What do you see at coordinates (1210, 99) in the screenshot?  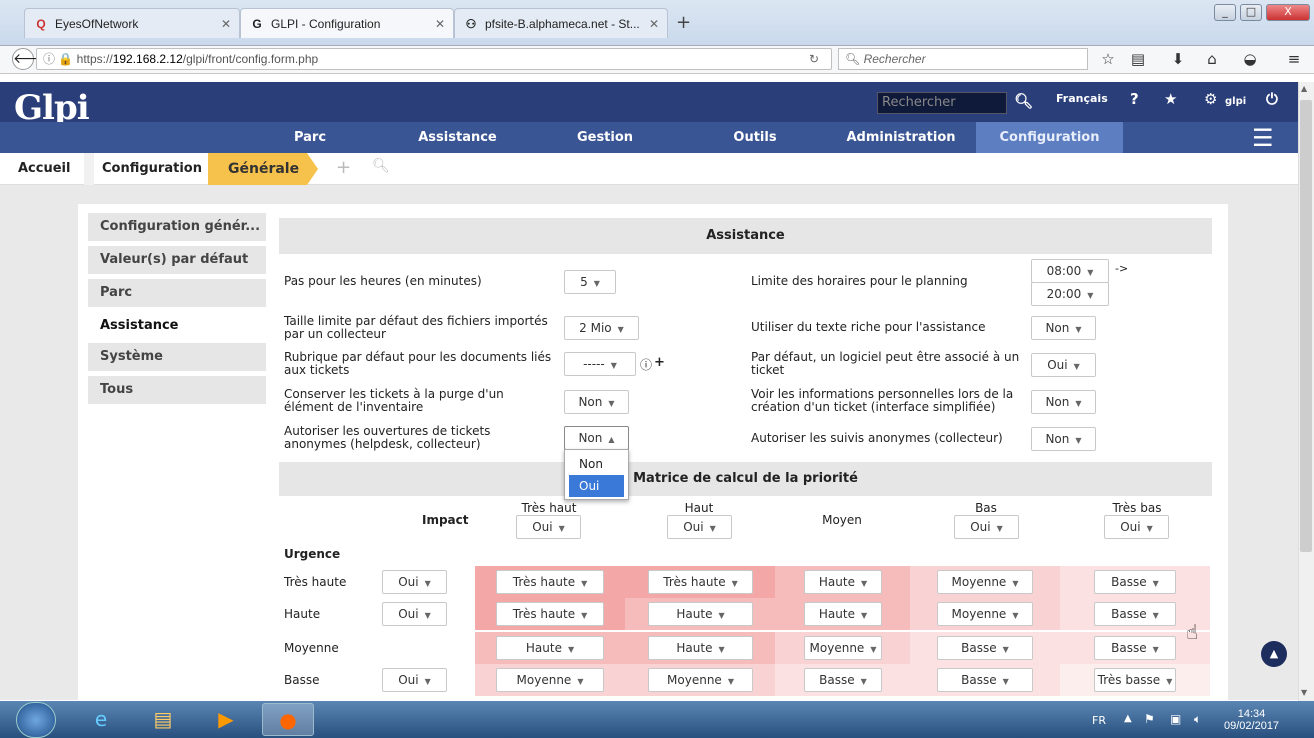 I see `gear-icon: ⚙` at bounding box center [1210, 99].